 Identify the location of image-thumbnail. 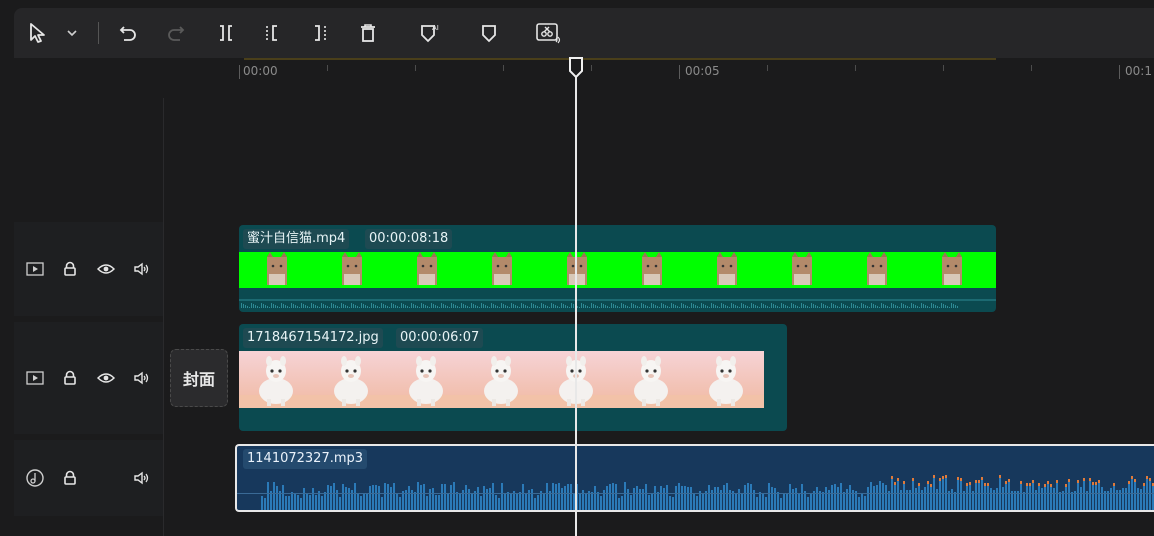
(276, 379).